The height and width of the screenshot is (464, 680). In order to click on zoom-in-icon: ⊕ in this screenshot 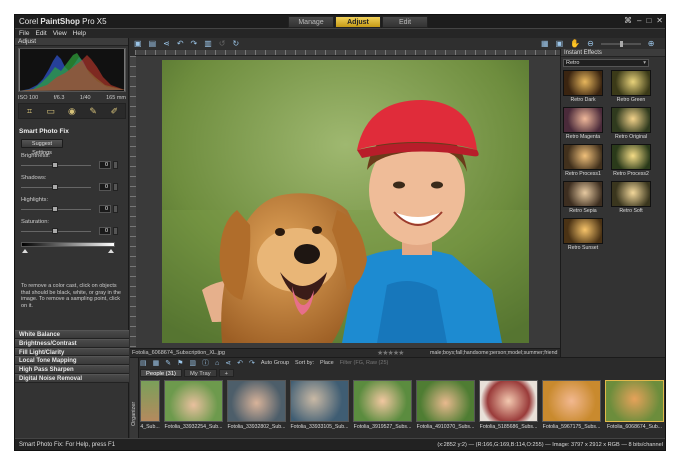, I will do `click(651, 43)`.